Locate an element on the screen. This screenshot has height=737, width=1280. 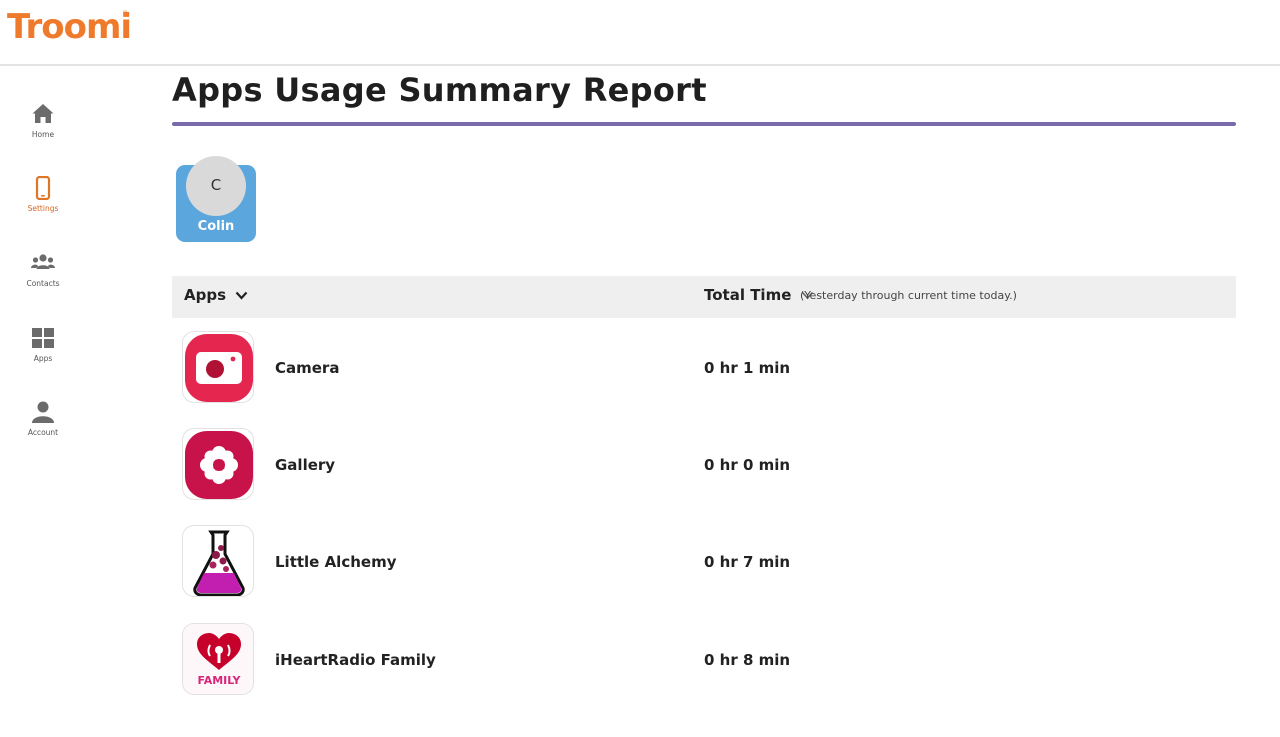
title-divider is located at coordinates (704, 124).